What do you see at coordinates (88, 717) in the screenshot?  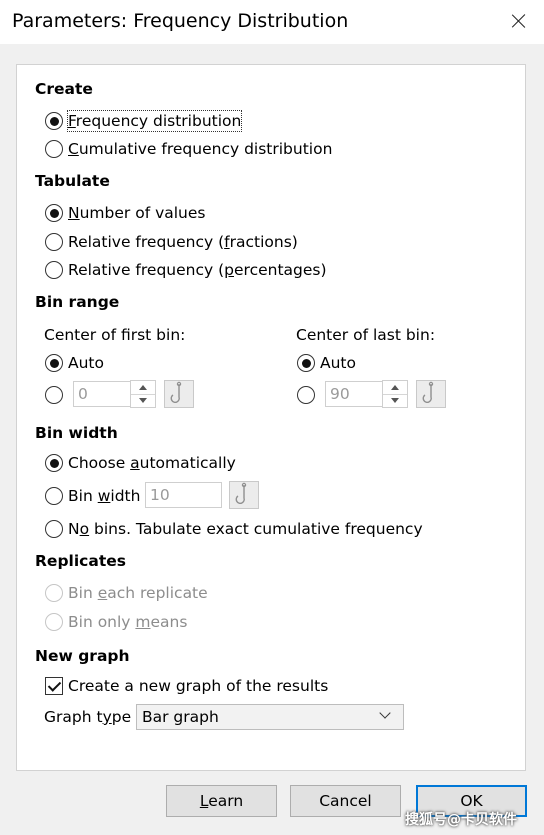 I see `graph-type-label: Graph type` at bounding box center [88, 717].